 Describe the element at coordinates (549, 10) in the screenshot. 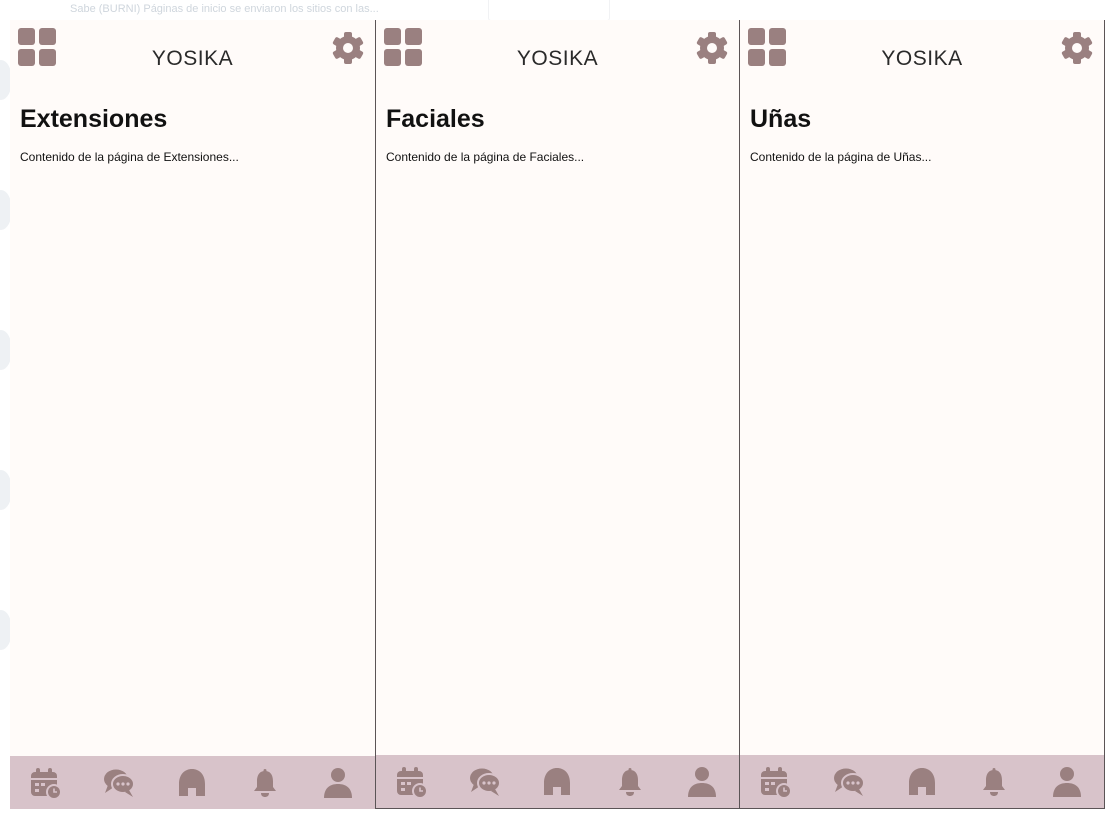

I see `background-box` at that location.